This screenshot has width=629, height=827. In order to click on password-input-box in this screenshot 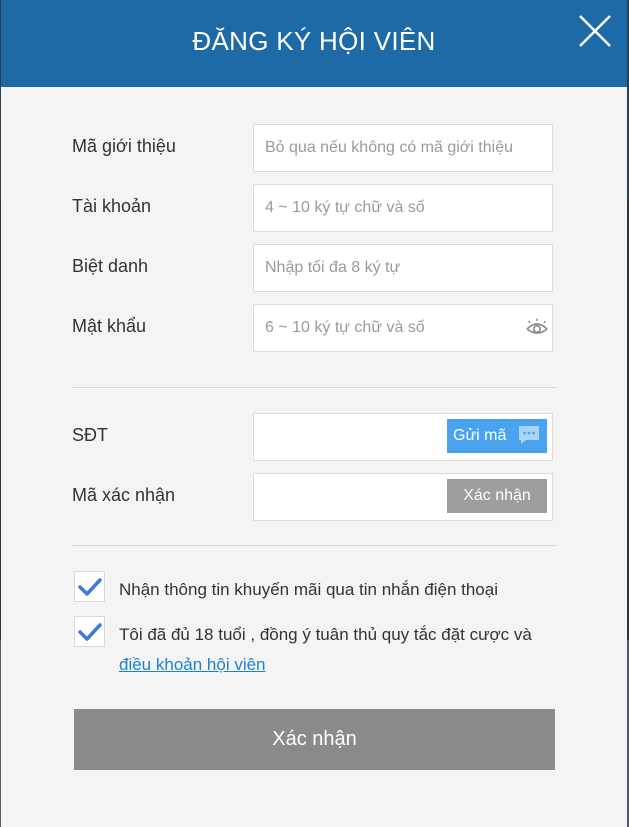, I will do `click(403, 328)`.